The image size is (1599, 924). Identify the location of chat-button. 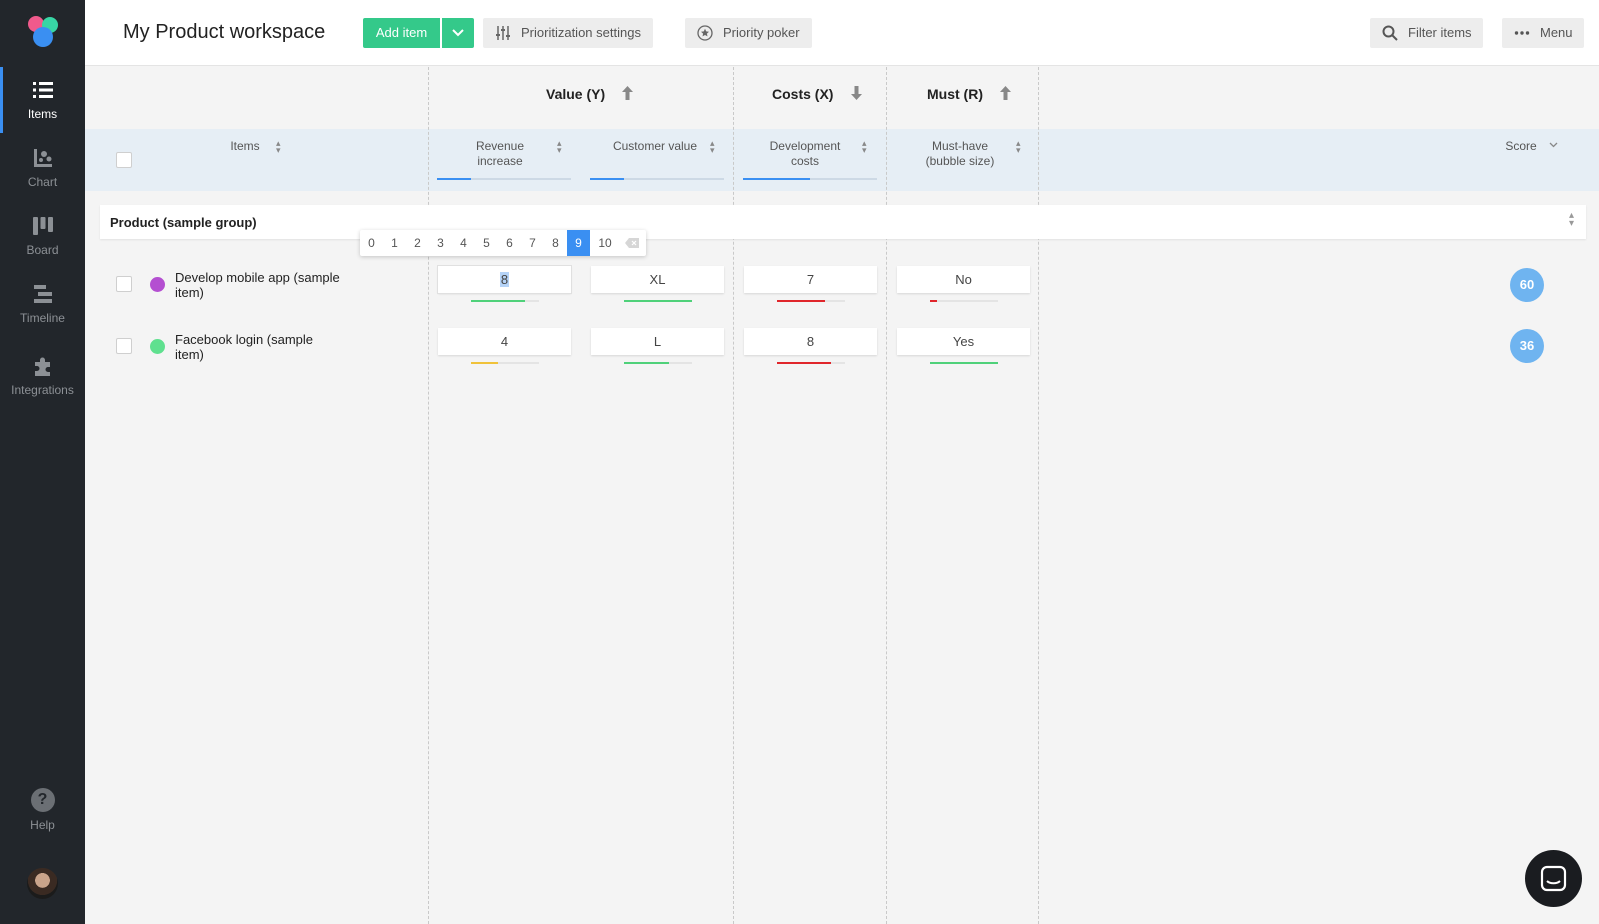
(1553, 878).